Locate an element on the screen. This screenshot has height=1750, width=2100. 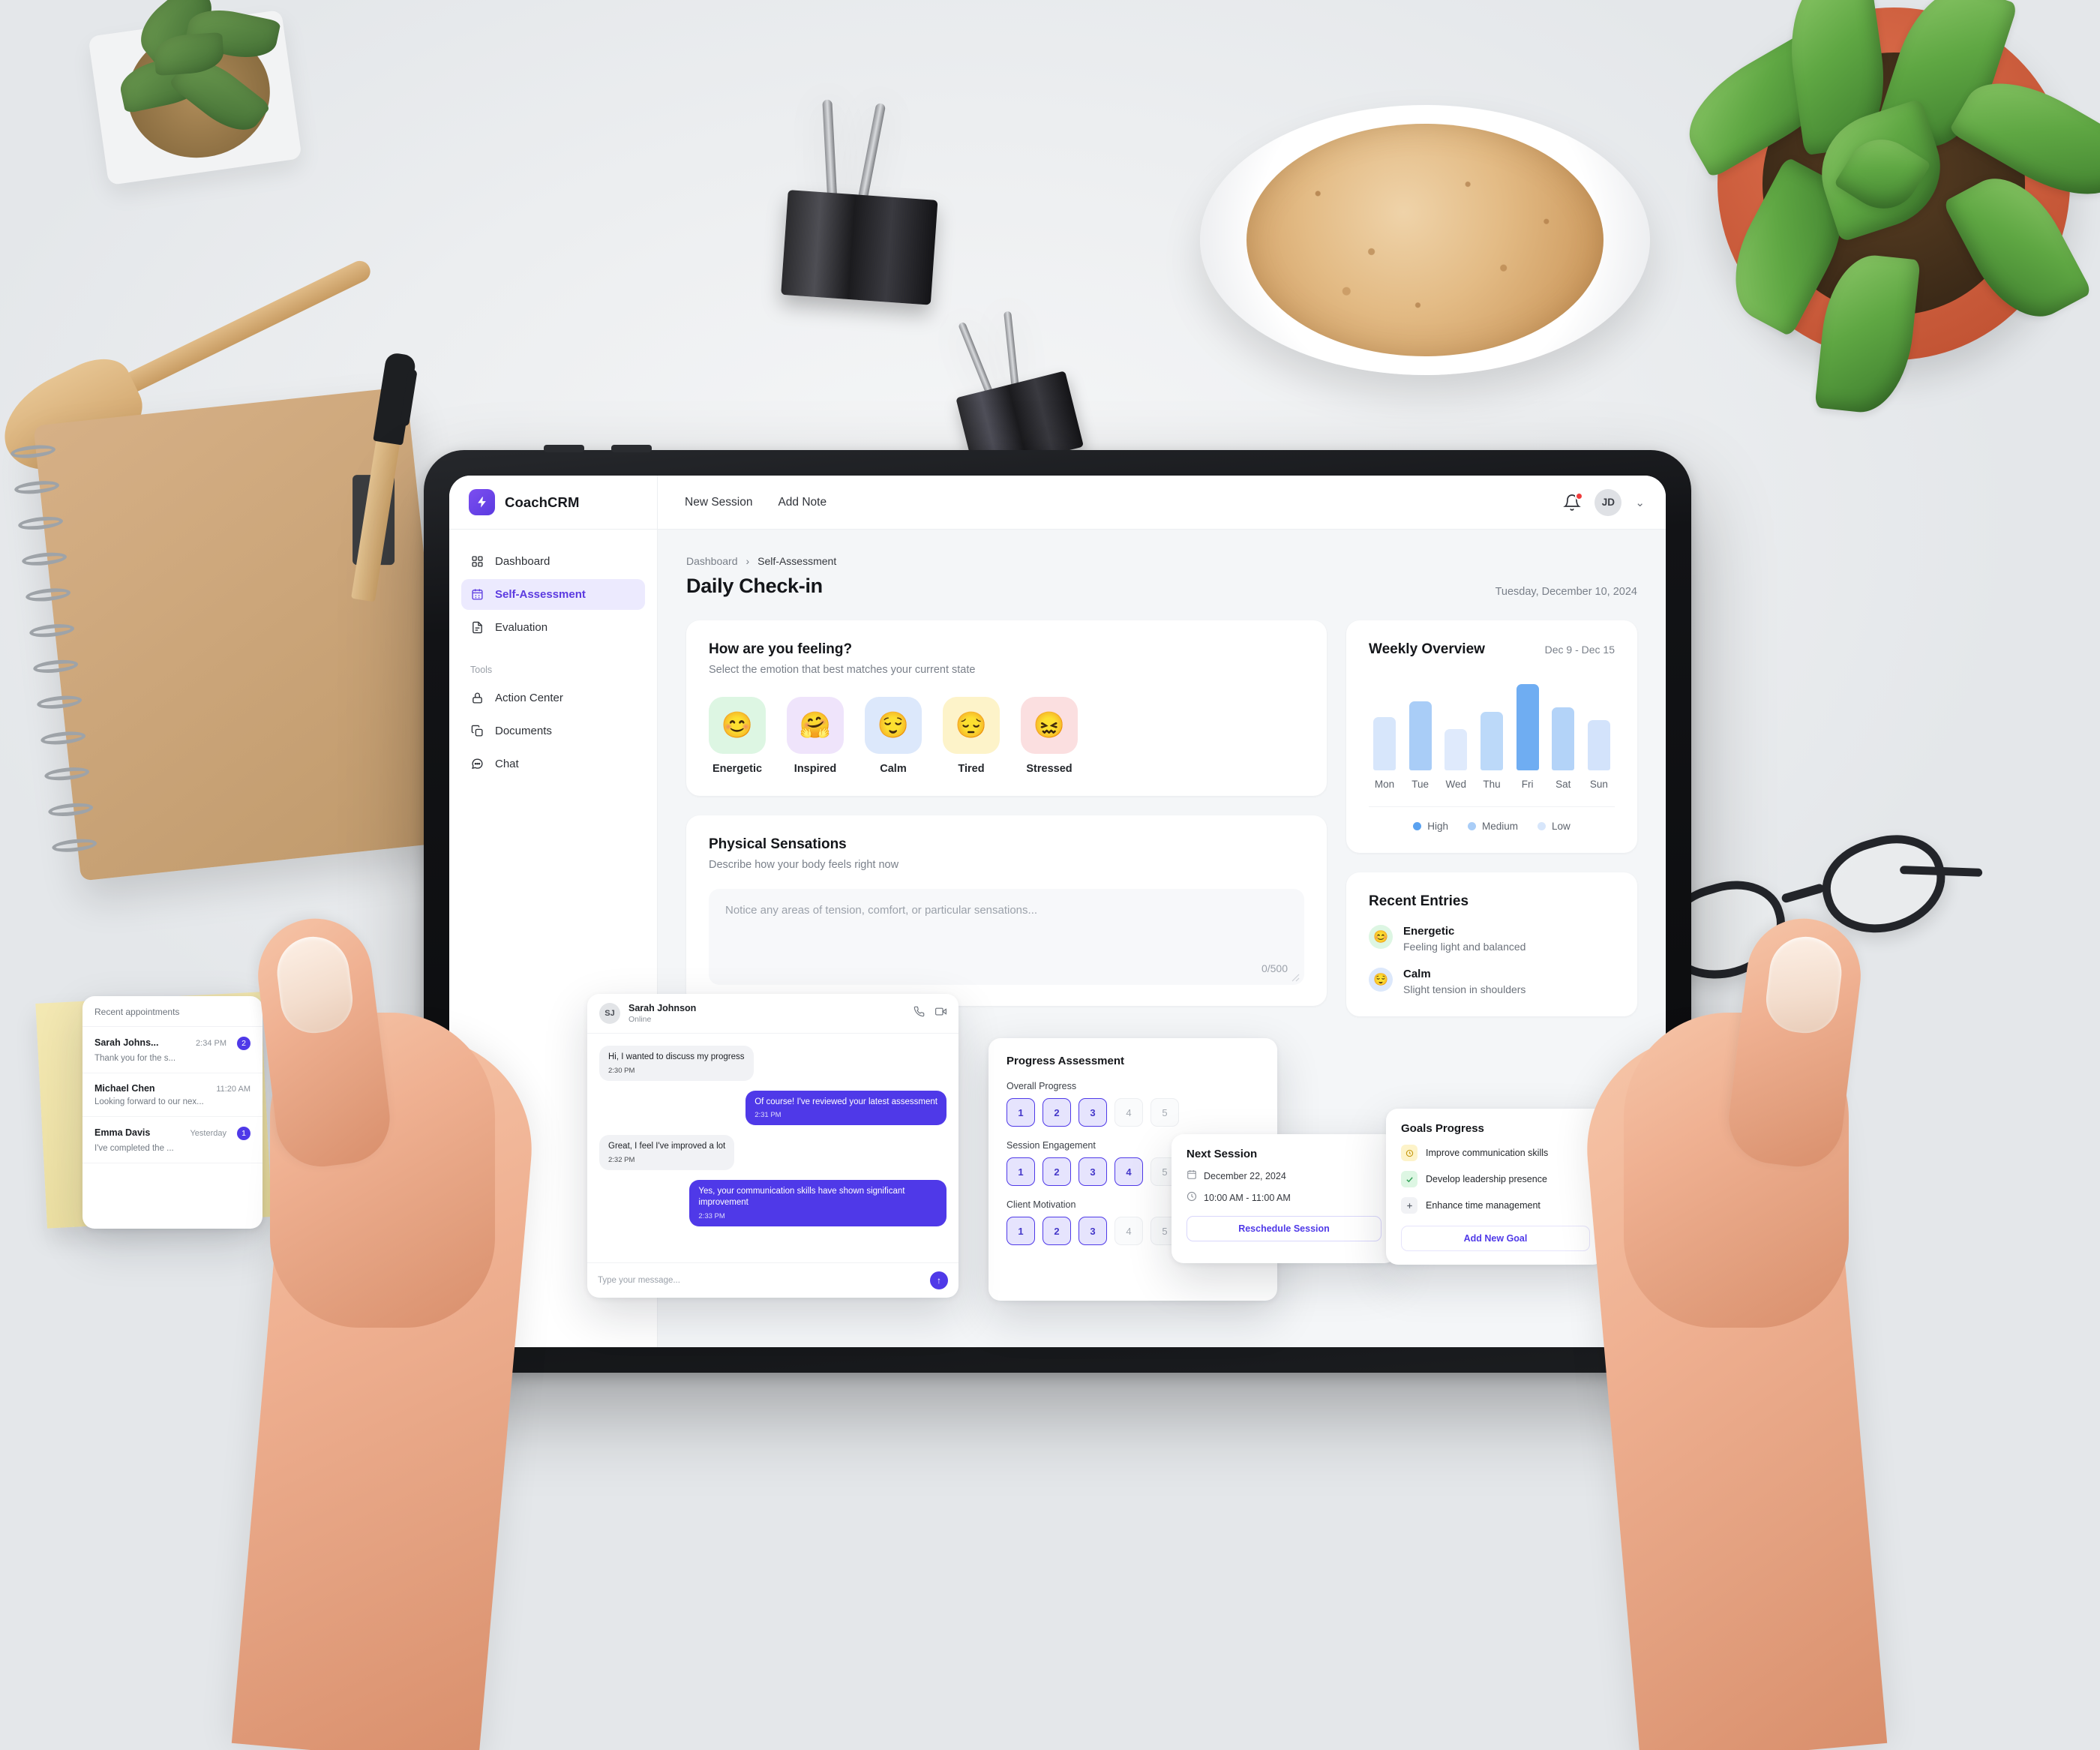
chat-avatar: SJ is located at coordinates (609, 1014).